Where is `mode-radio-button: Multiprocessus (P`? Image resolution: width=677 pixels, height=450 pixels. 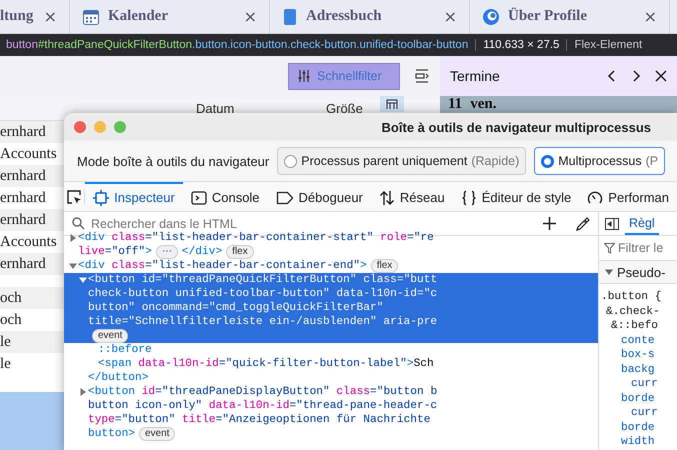
mode-radio-button: Multiprocessus (P is located at coordinates (600, 161).